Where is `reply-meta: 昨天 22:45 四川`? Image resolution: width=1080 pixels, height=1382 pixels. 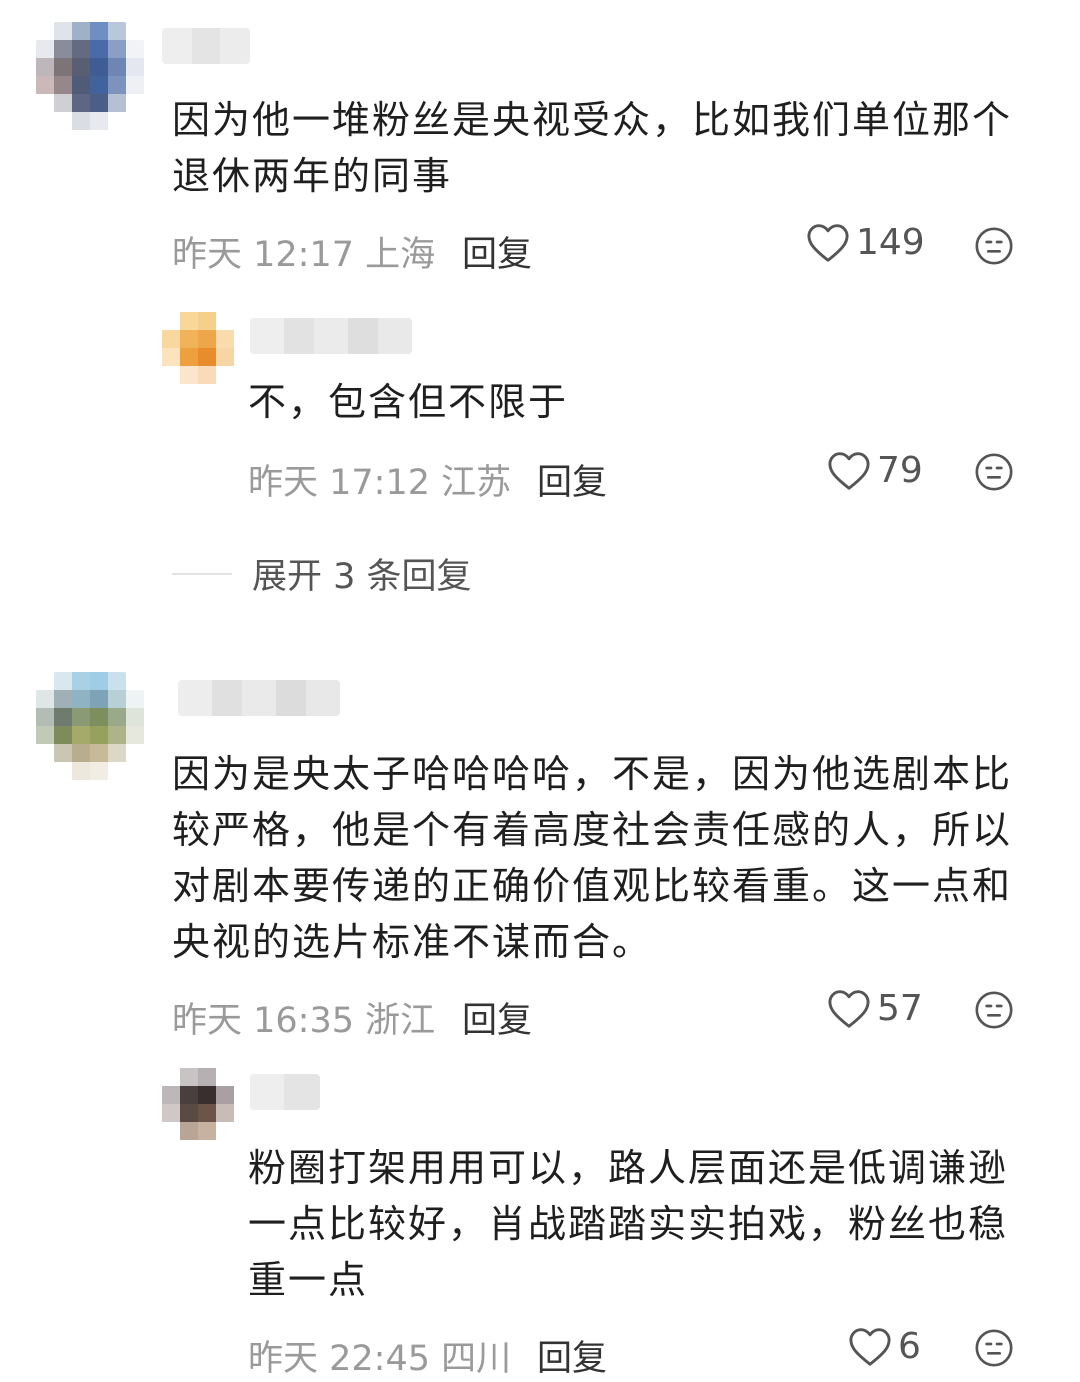
reply-meta: 昨天 22:45 四川 is located at coordinates (379, 1355).